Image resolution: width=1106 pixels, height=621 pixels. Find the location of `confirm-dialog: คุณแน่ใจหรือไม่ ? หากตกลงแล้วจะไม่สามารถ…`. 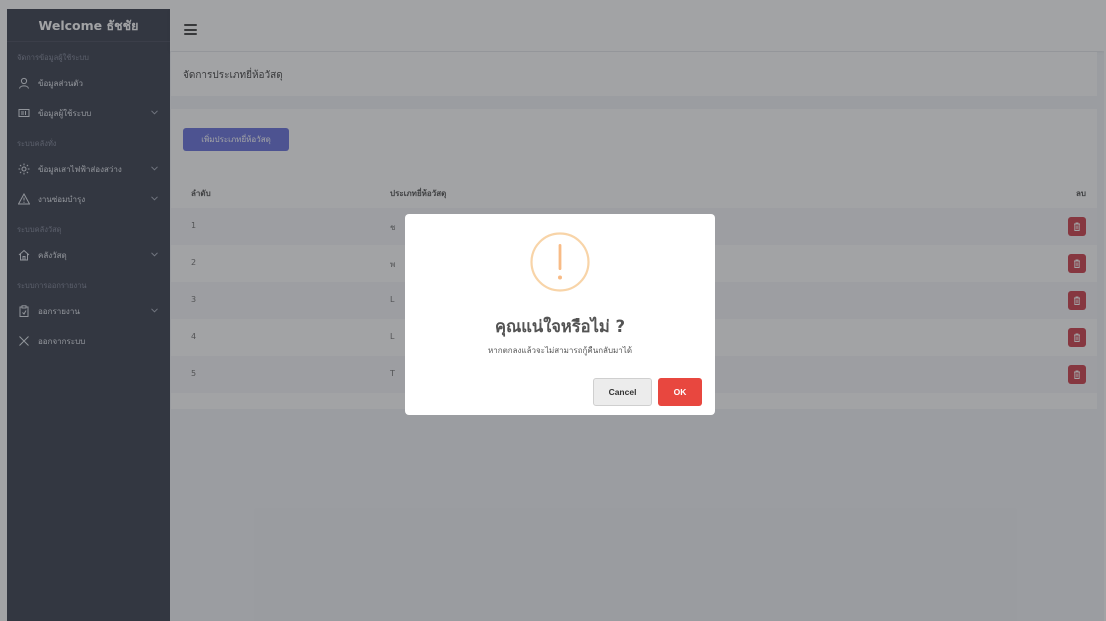

confirm-dialog: คุณแน่ใจหรือไม่ ? หากตกลงแล้วจะไม่สามารถ… is located at coordinates (560, 314).